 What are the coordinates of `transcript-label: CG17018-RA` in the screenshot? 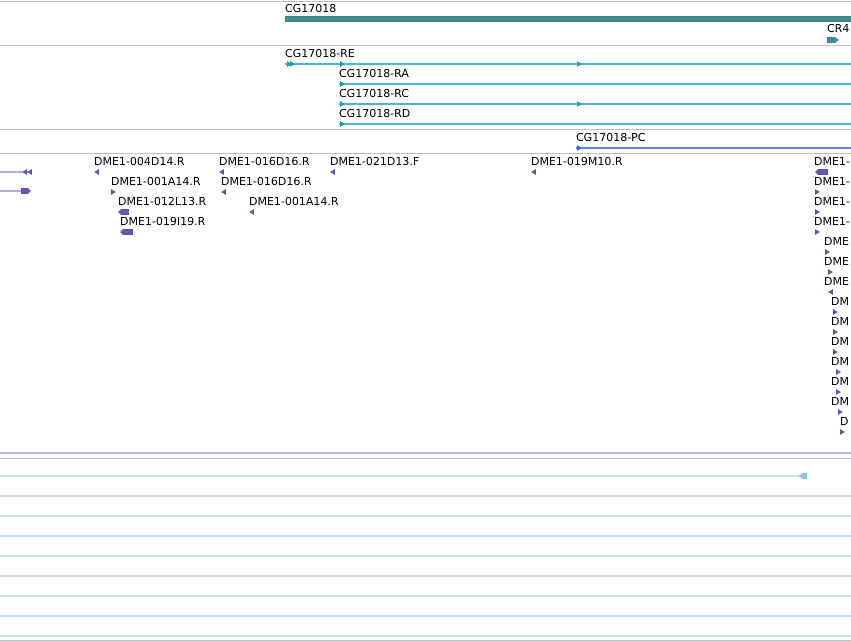 It's located at (374, 73).